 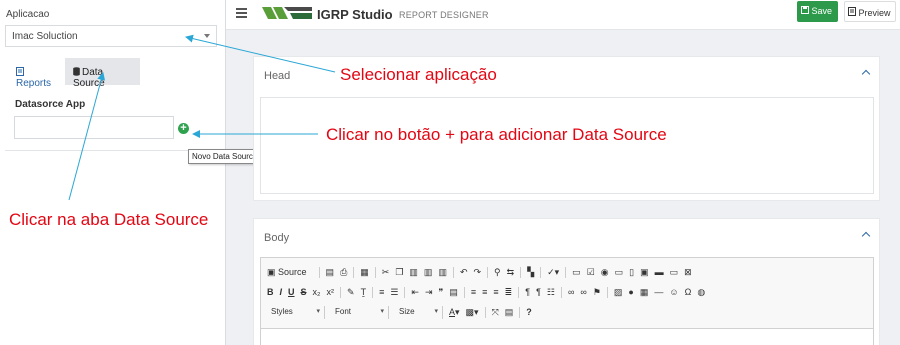 What do you see at coordinates (386, 272) in the screenshot?
I see `cut-icon: ✂` at bounding box center [386, 272].